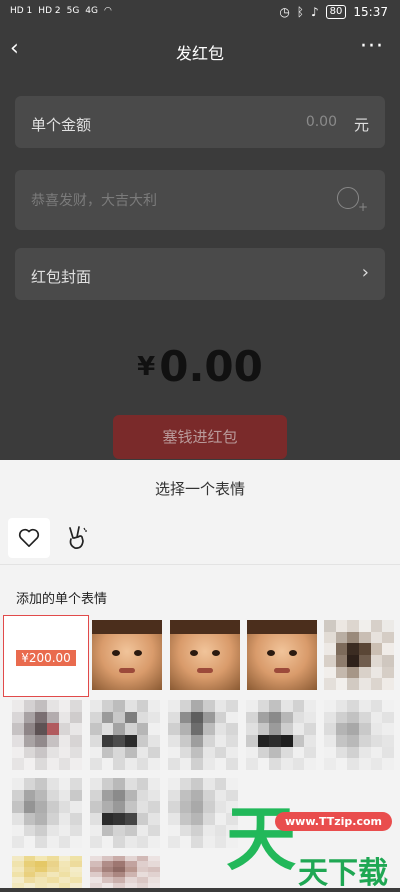 The width and height of the screenshot is (400, 892). Describe the element at coordinates (315, 12) in the screenshot. I see `mute-icon: ♪` at that location.